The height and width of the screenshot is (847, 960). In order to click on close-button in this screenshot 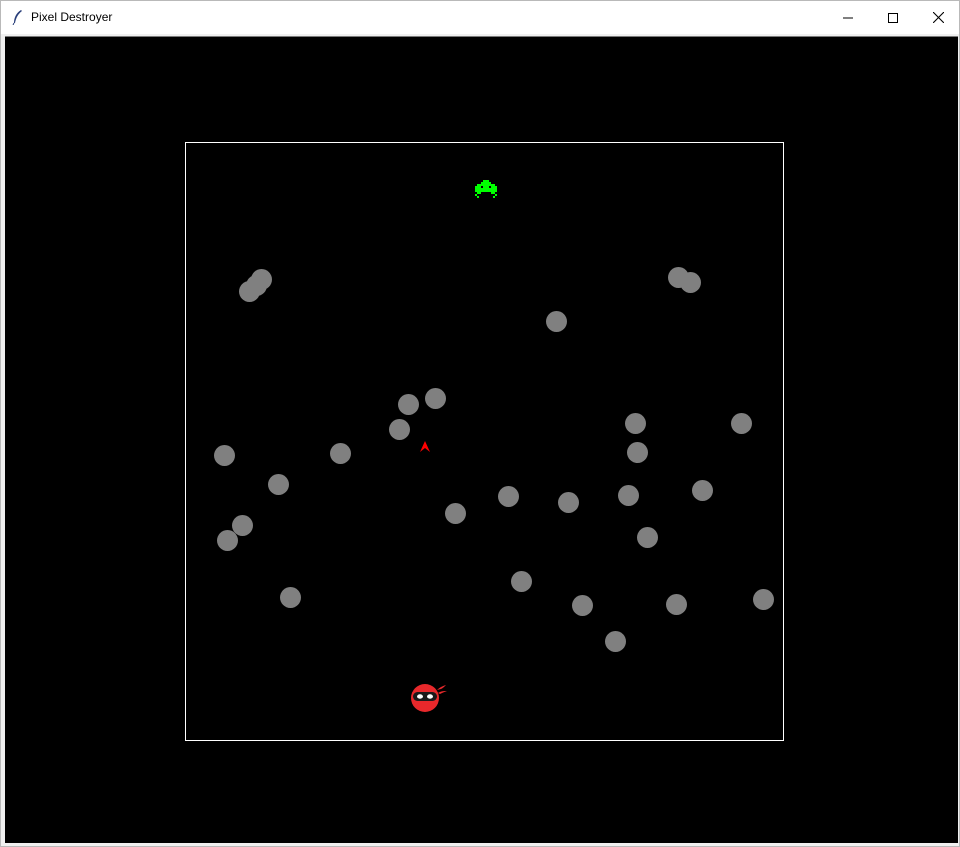, I will do `click(937, 17)`.